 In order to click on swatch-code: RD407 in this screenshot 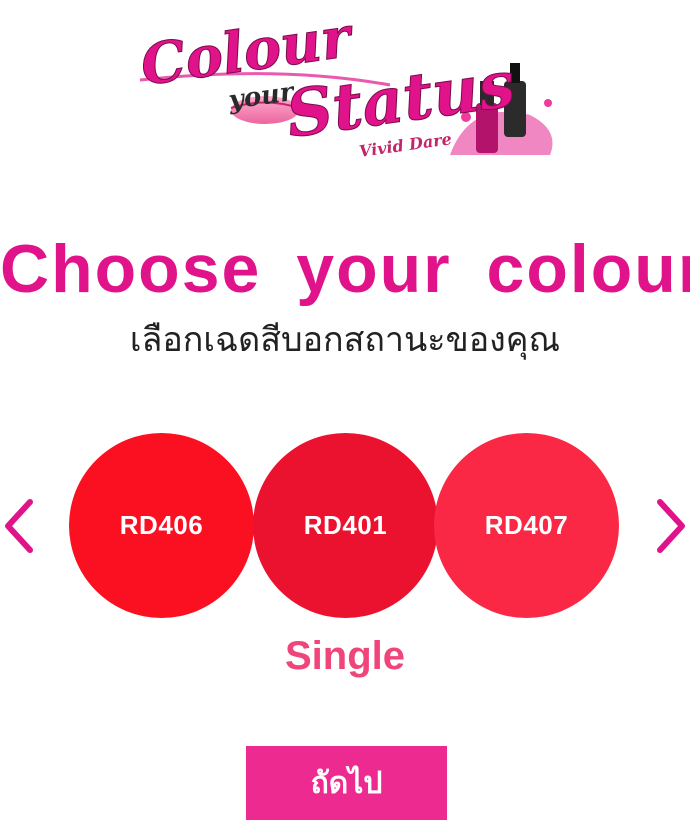, I will do `click(526, 525)`.